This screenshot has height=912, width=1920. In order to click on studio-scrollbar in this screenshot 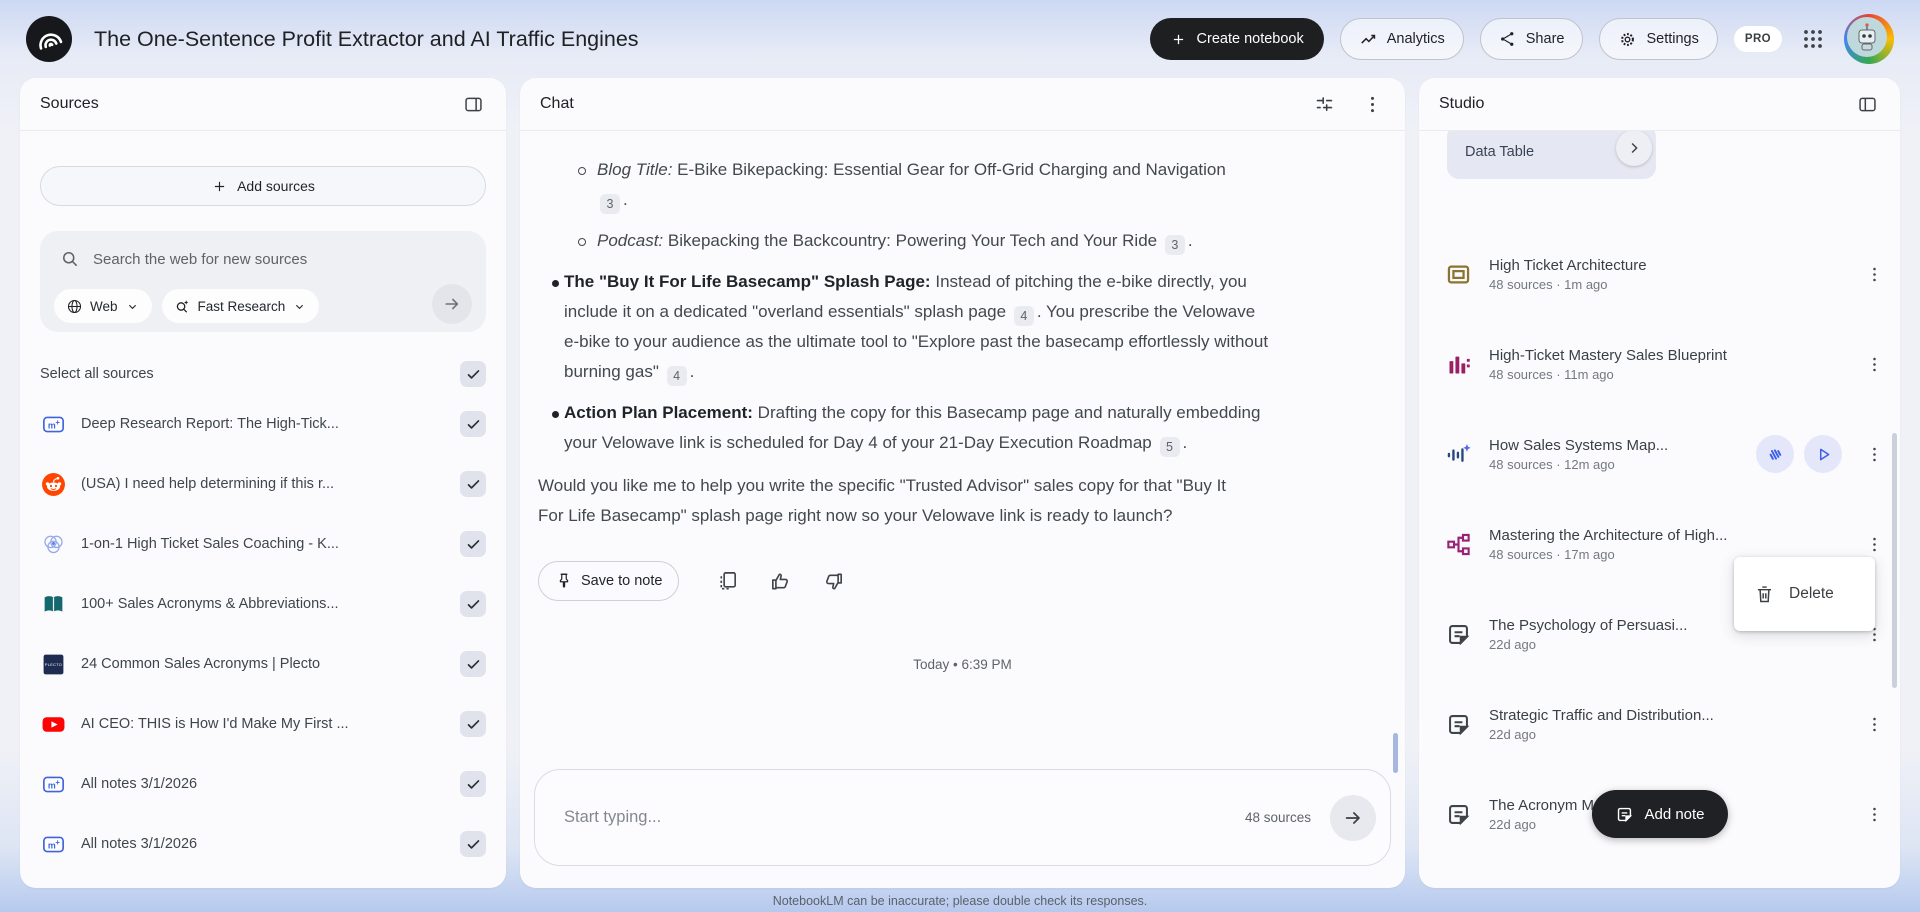, I will do `click(1894, 560)`.